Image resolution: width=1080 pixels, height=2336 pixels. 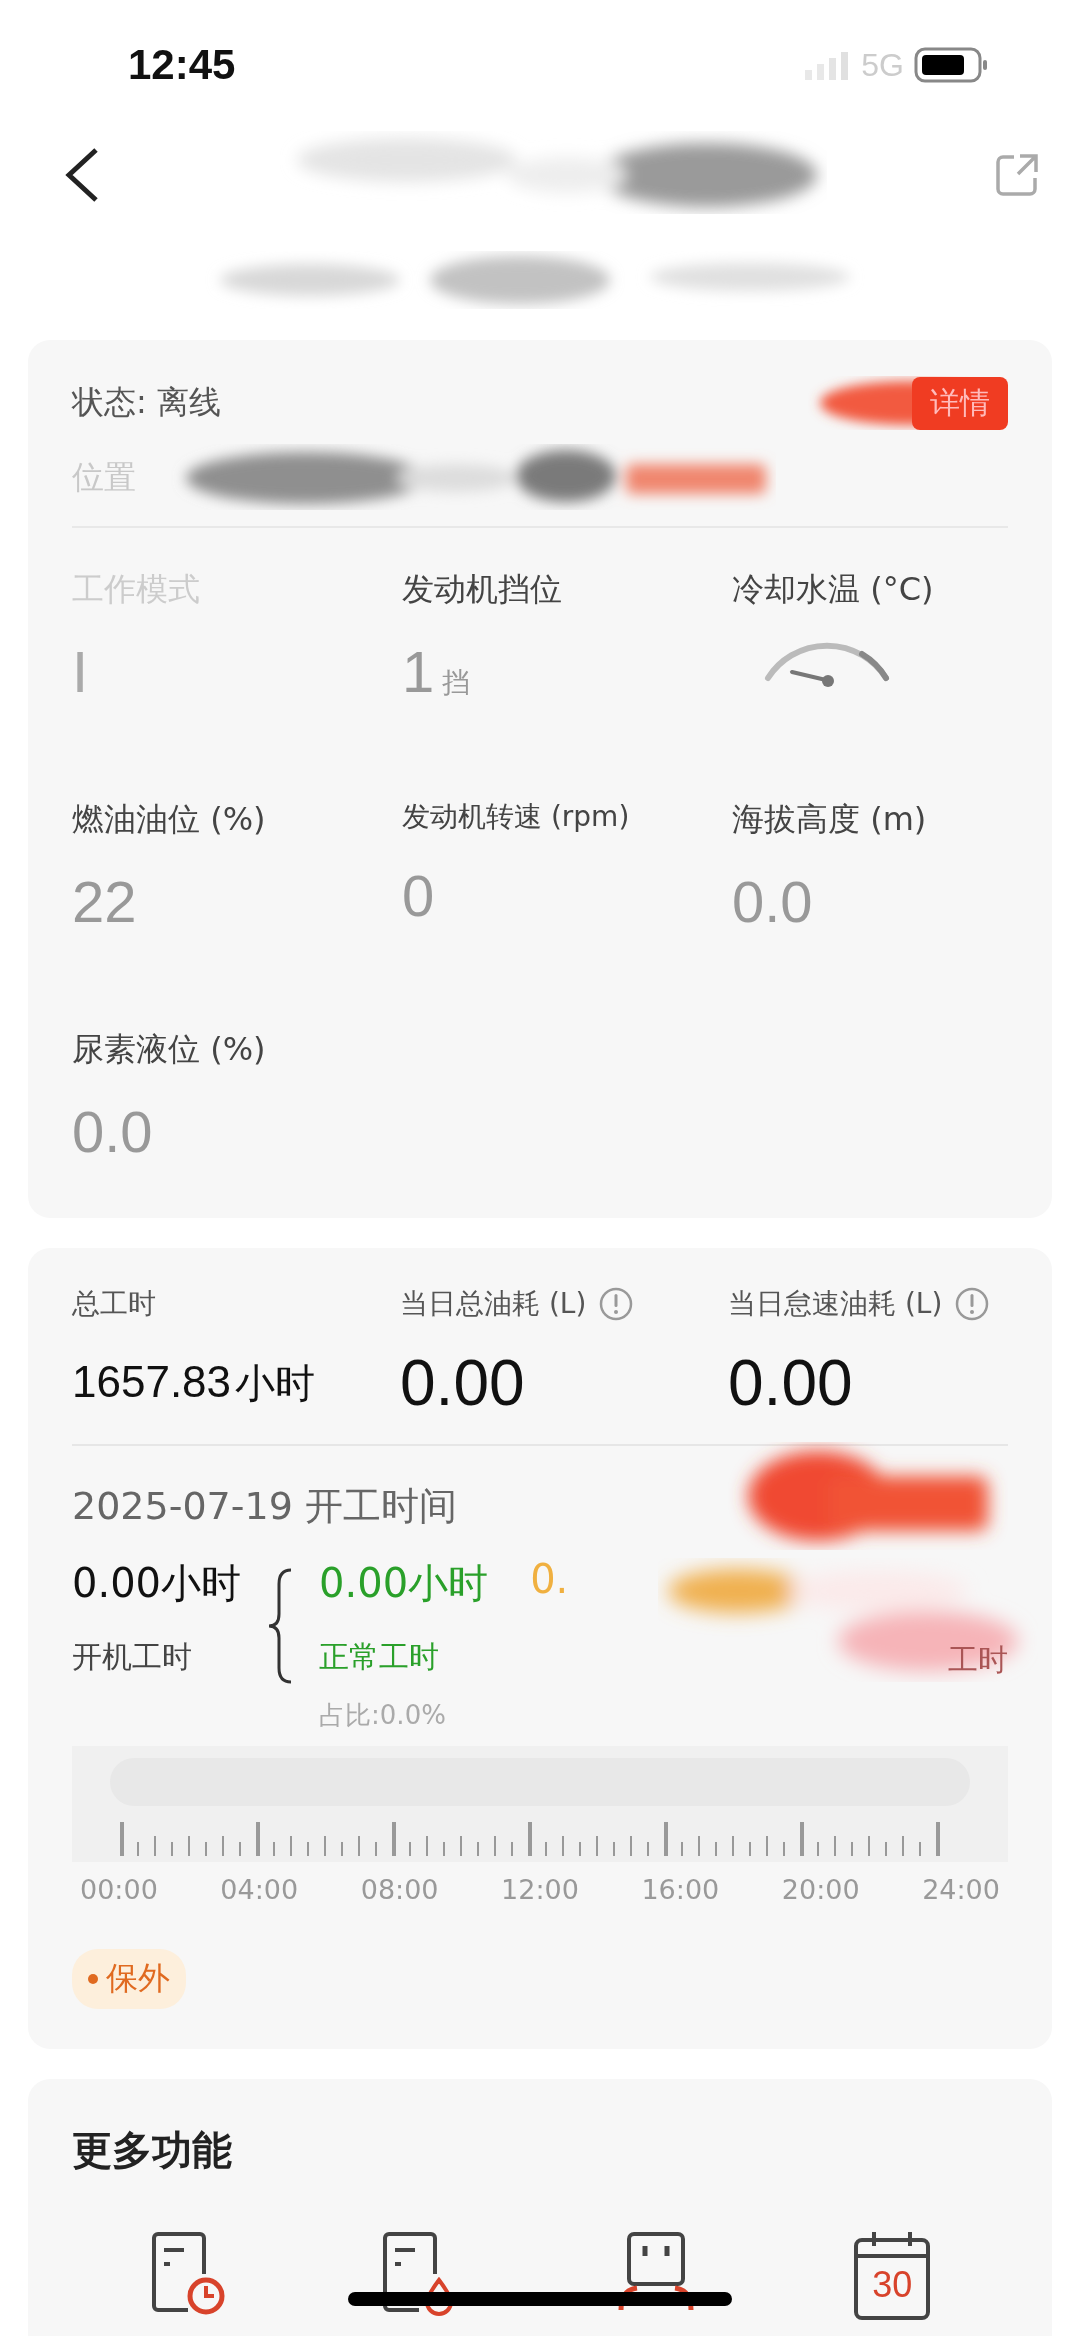 What do you see at coordinates (419, 895) in the screenshot?
I see `metric-value: 0` at bounding box center [419, 895].